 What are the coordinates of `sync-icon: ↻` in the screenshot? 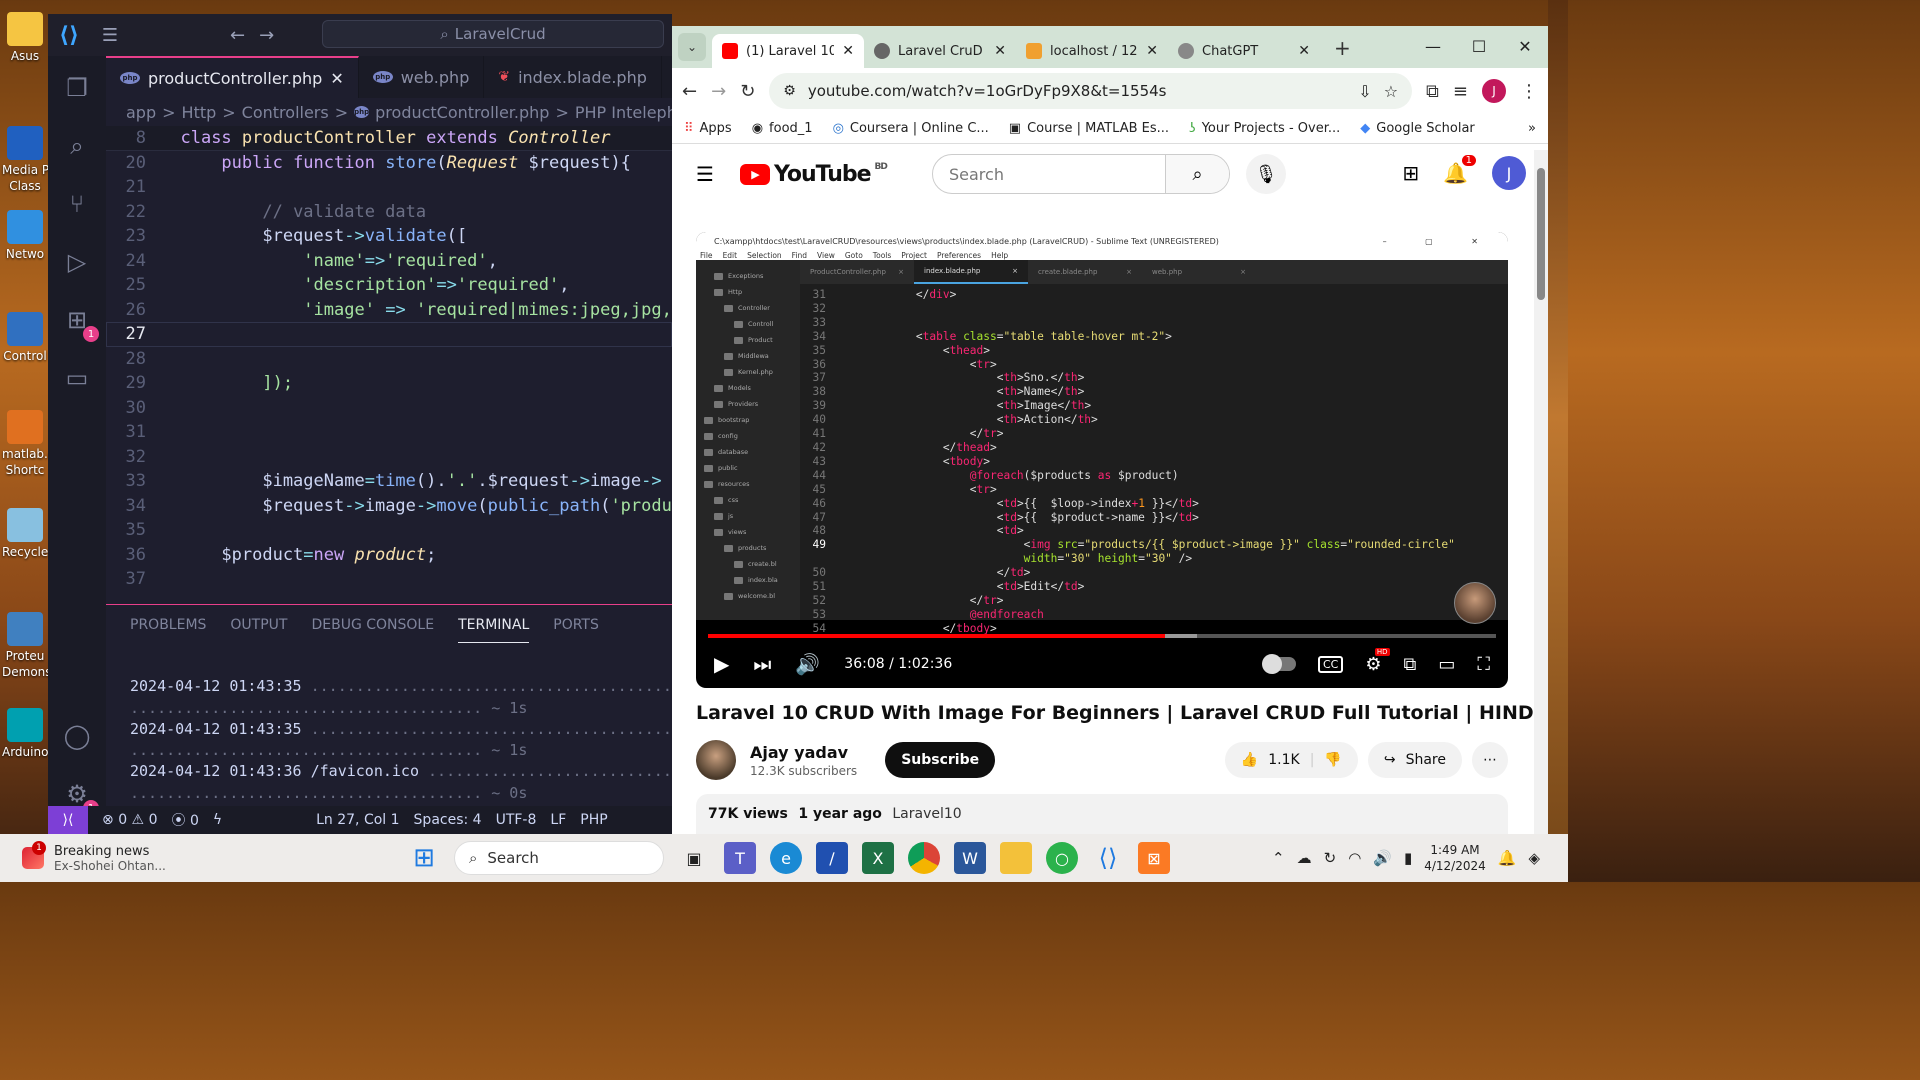 It's located at (1330, 858).